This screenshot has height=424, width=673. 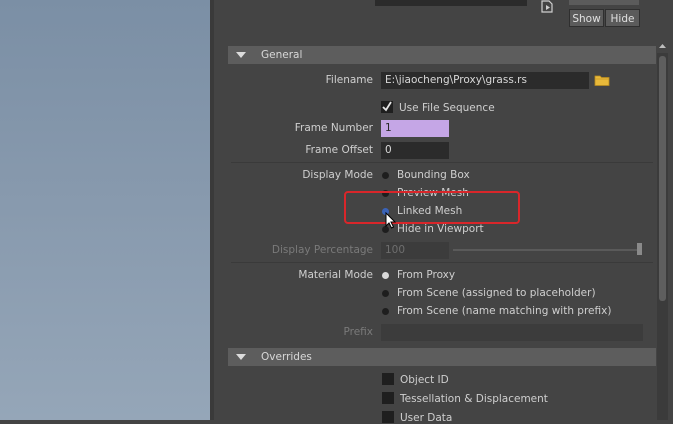 What do you see at coordinates (388, 417) in the screenshot?
I see `user-data-checkbox` at bounding box center [388, 417].